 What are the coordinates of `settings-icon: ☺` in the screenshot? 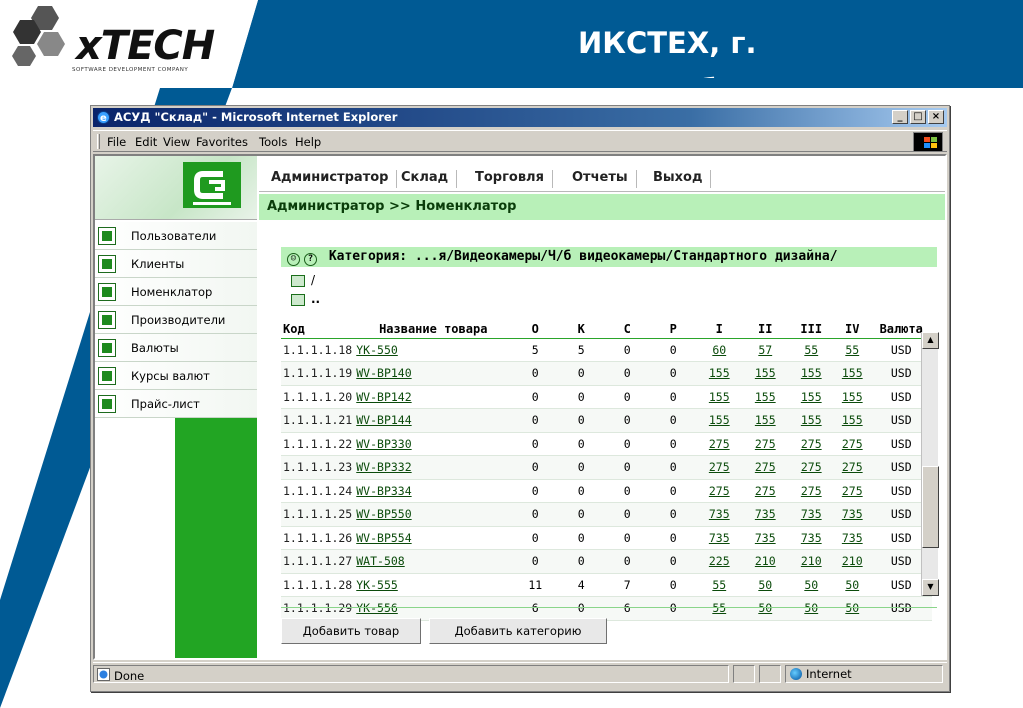 It's located at (293, 259).